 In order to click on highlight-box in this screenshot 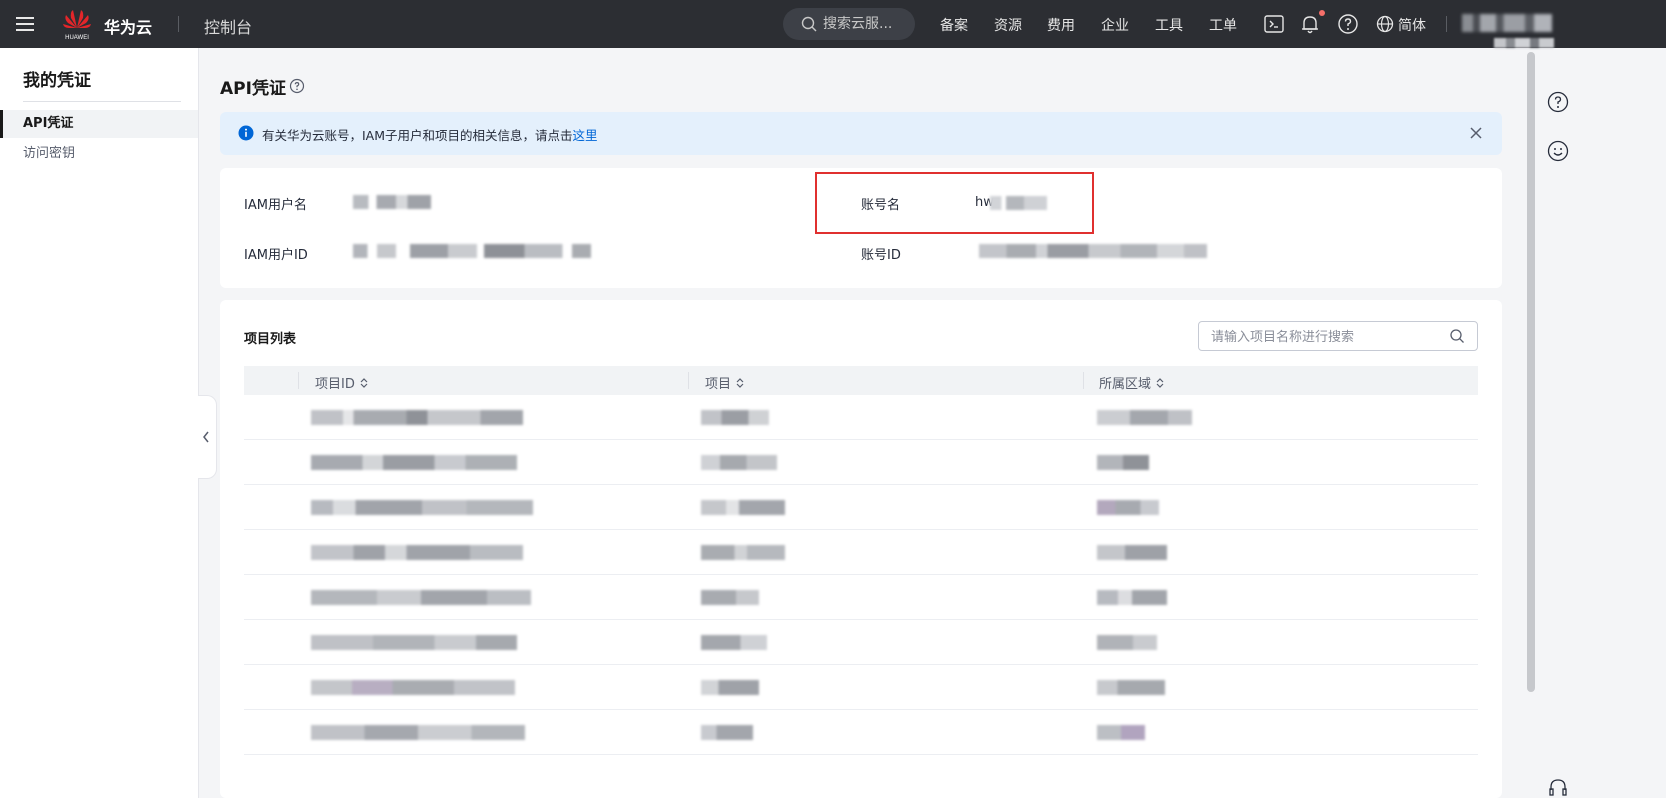, I will do `click(954, 203)`.